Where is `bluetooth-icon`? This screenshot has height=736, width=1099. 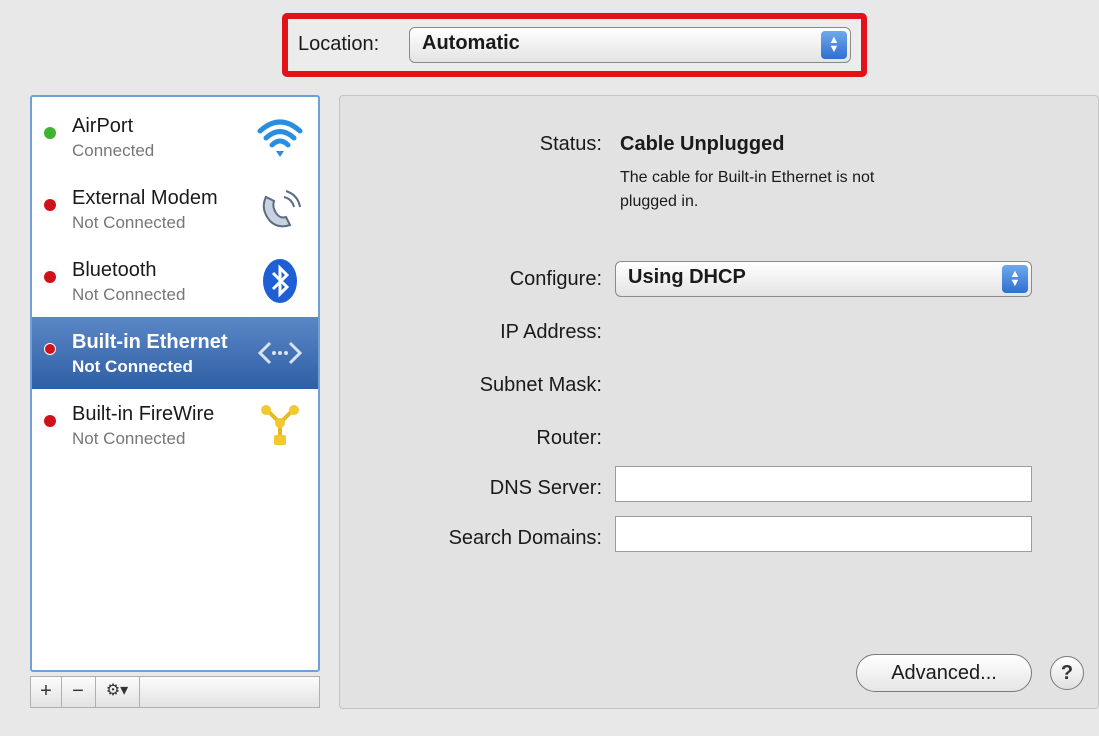
bluetooth-icon is located at coordinates (280, 281).